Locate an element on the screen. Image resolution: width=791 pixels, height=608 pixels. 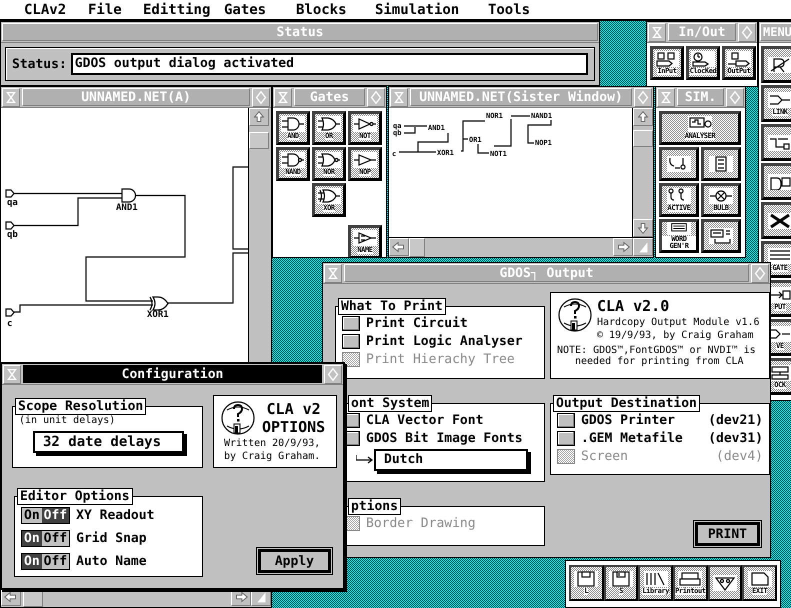
probe-icon is located at coordinates (679, 164).